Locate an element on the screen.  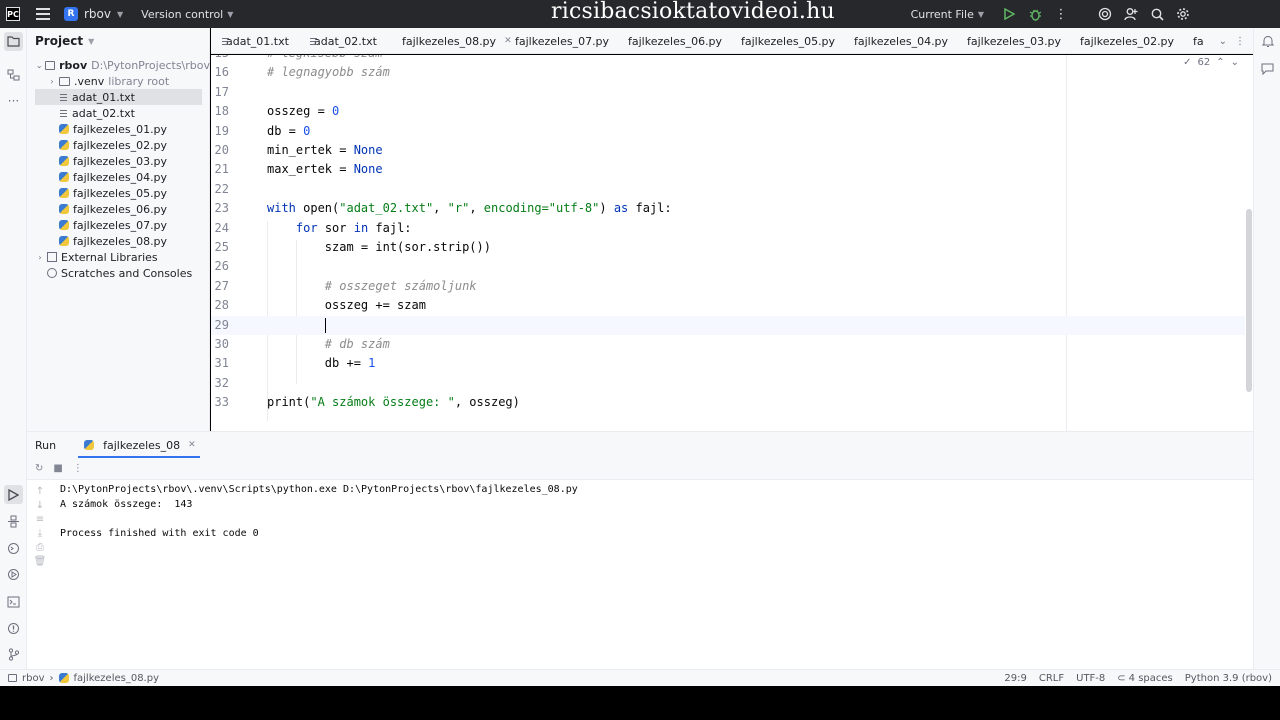
line-number: 31 is located at coordinates (220, 363).